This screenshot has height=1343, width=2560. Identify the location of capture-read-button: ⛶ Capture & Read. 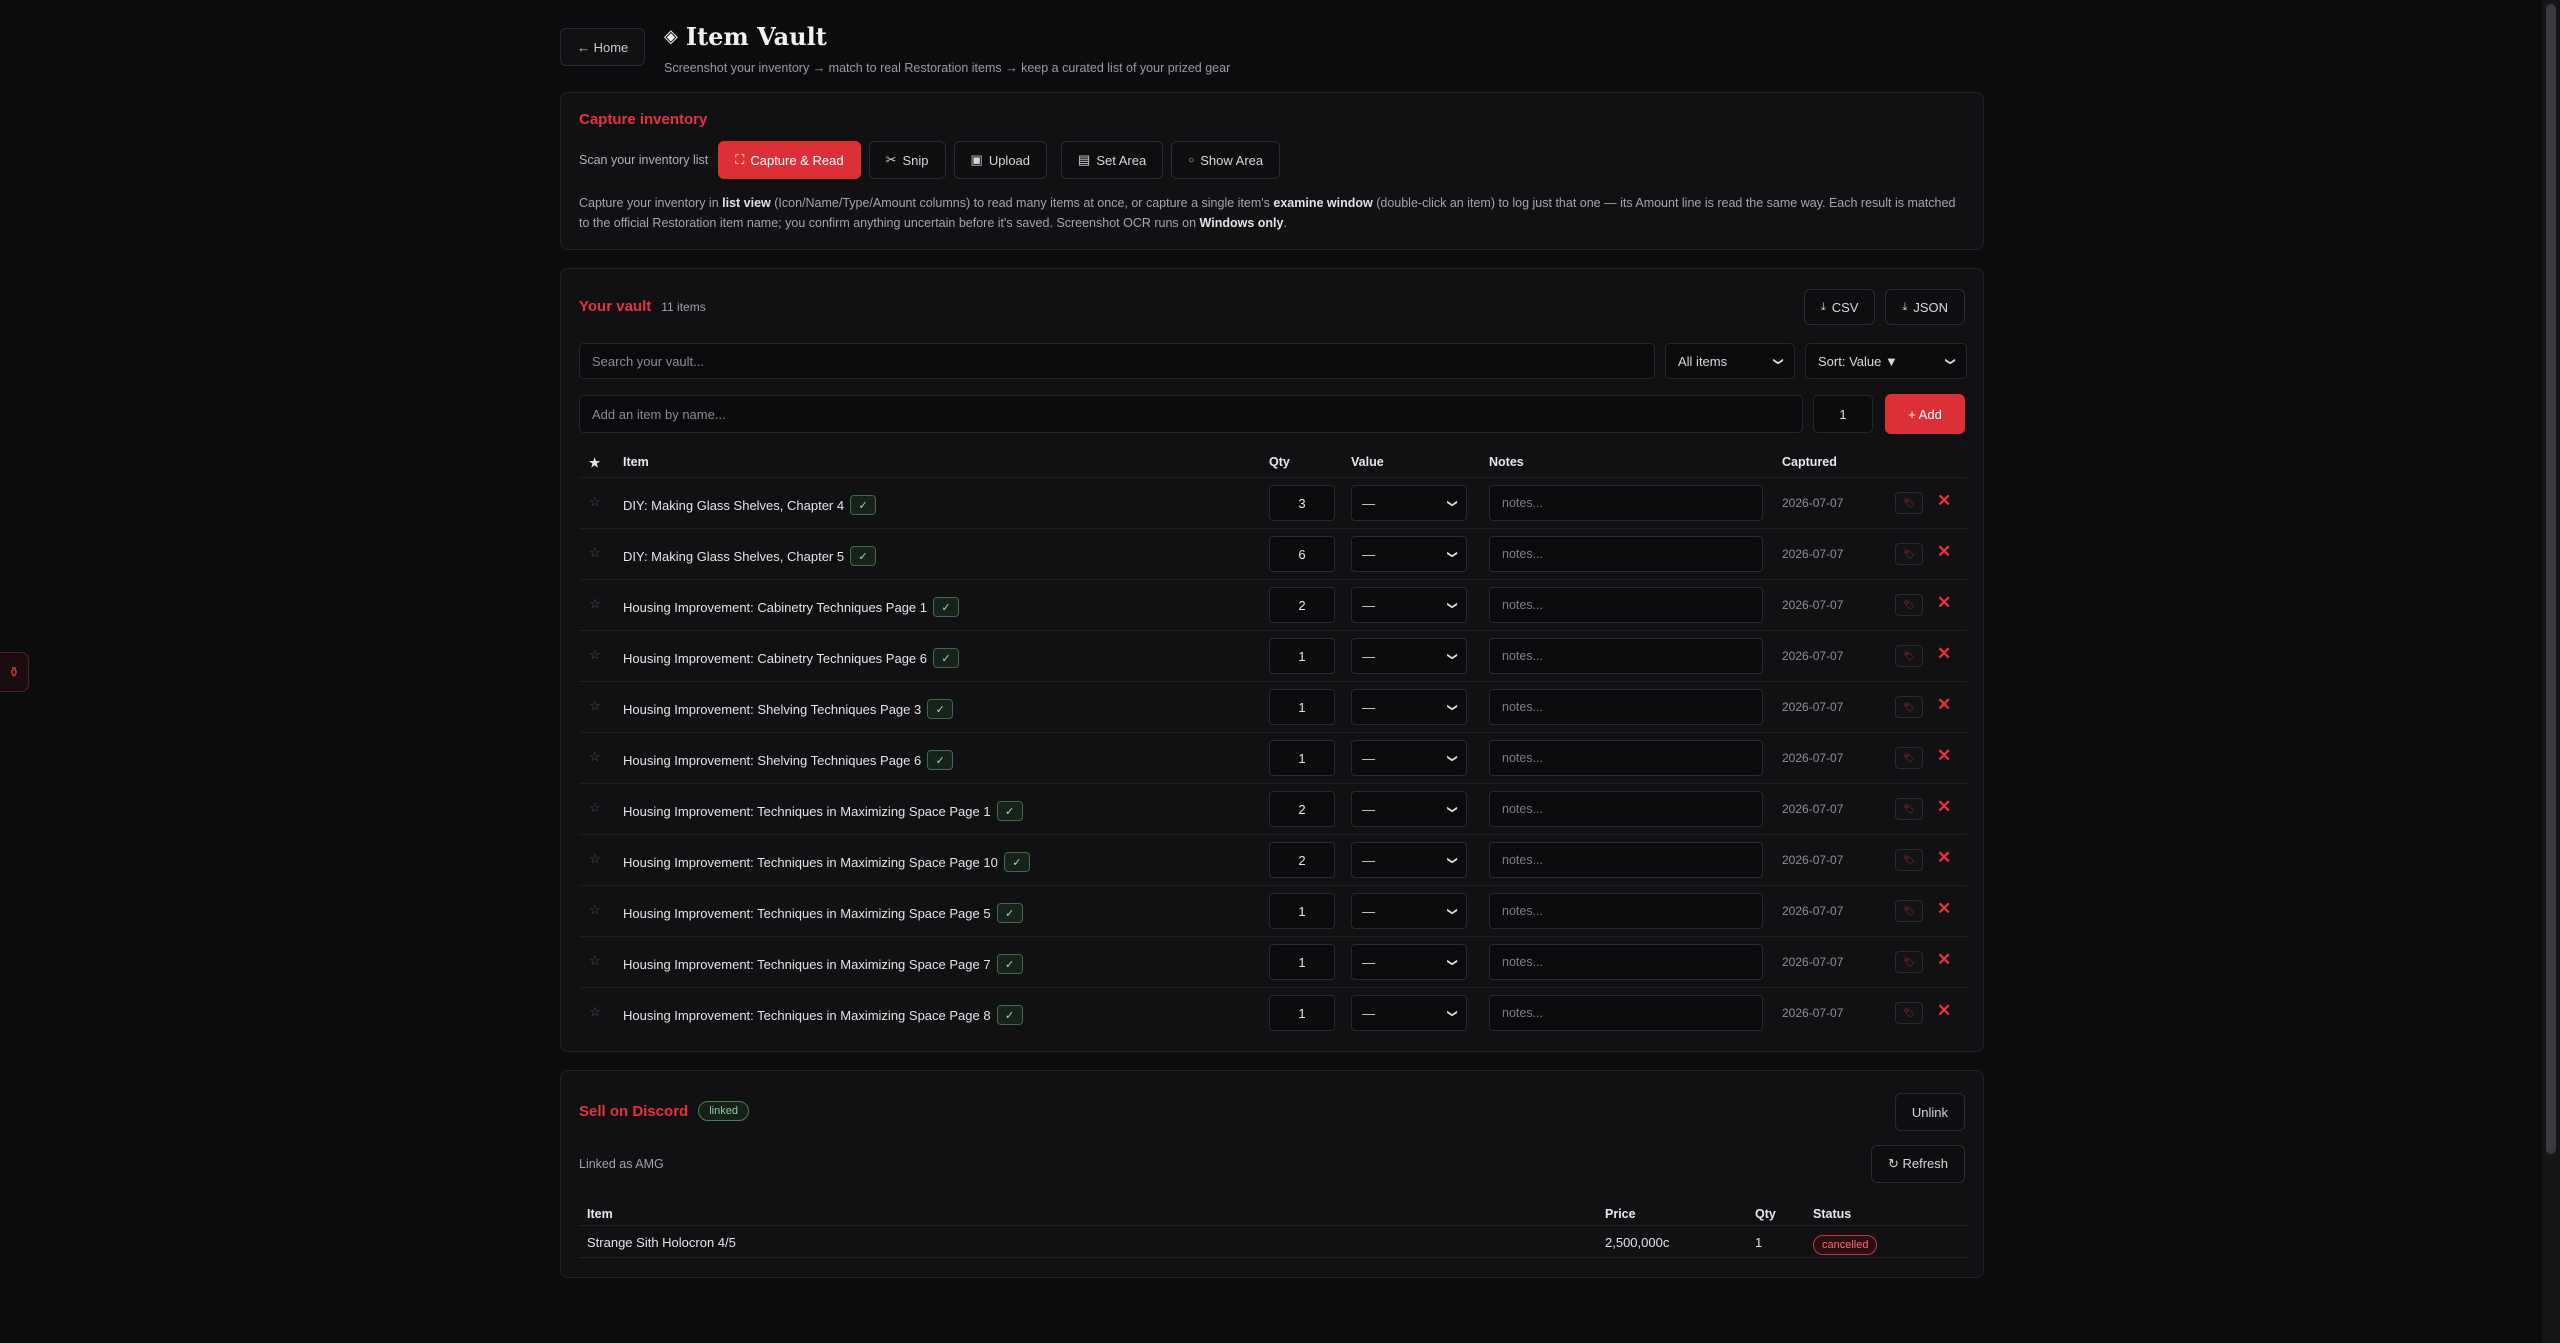
(789, 160).